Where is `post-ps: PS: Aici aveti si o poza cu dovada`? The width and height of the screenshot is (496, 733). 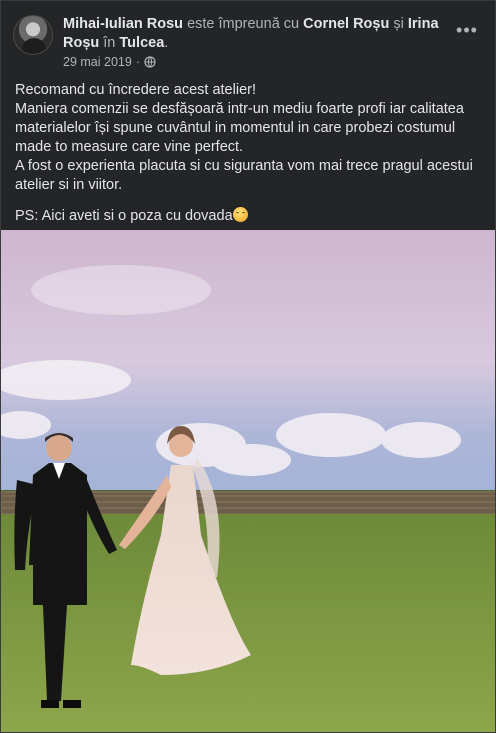
post-ps: PS: Aici aveti si o poza cu dovada is located at coordinates (250, 216).